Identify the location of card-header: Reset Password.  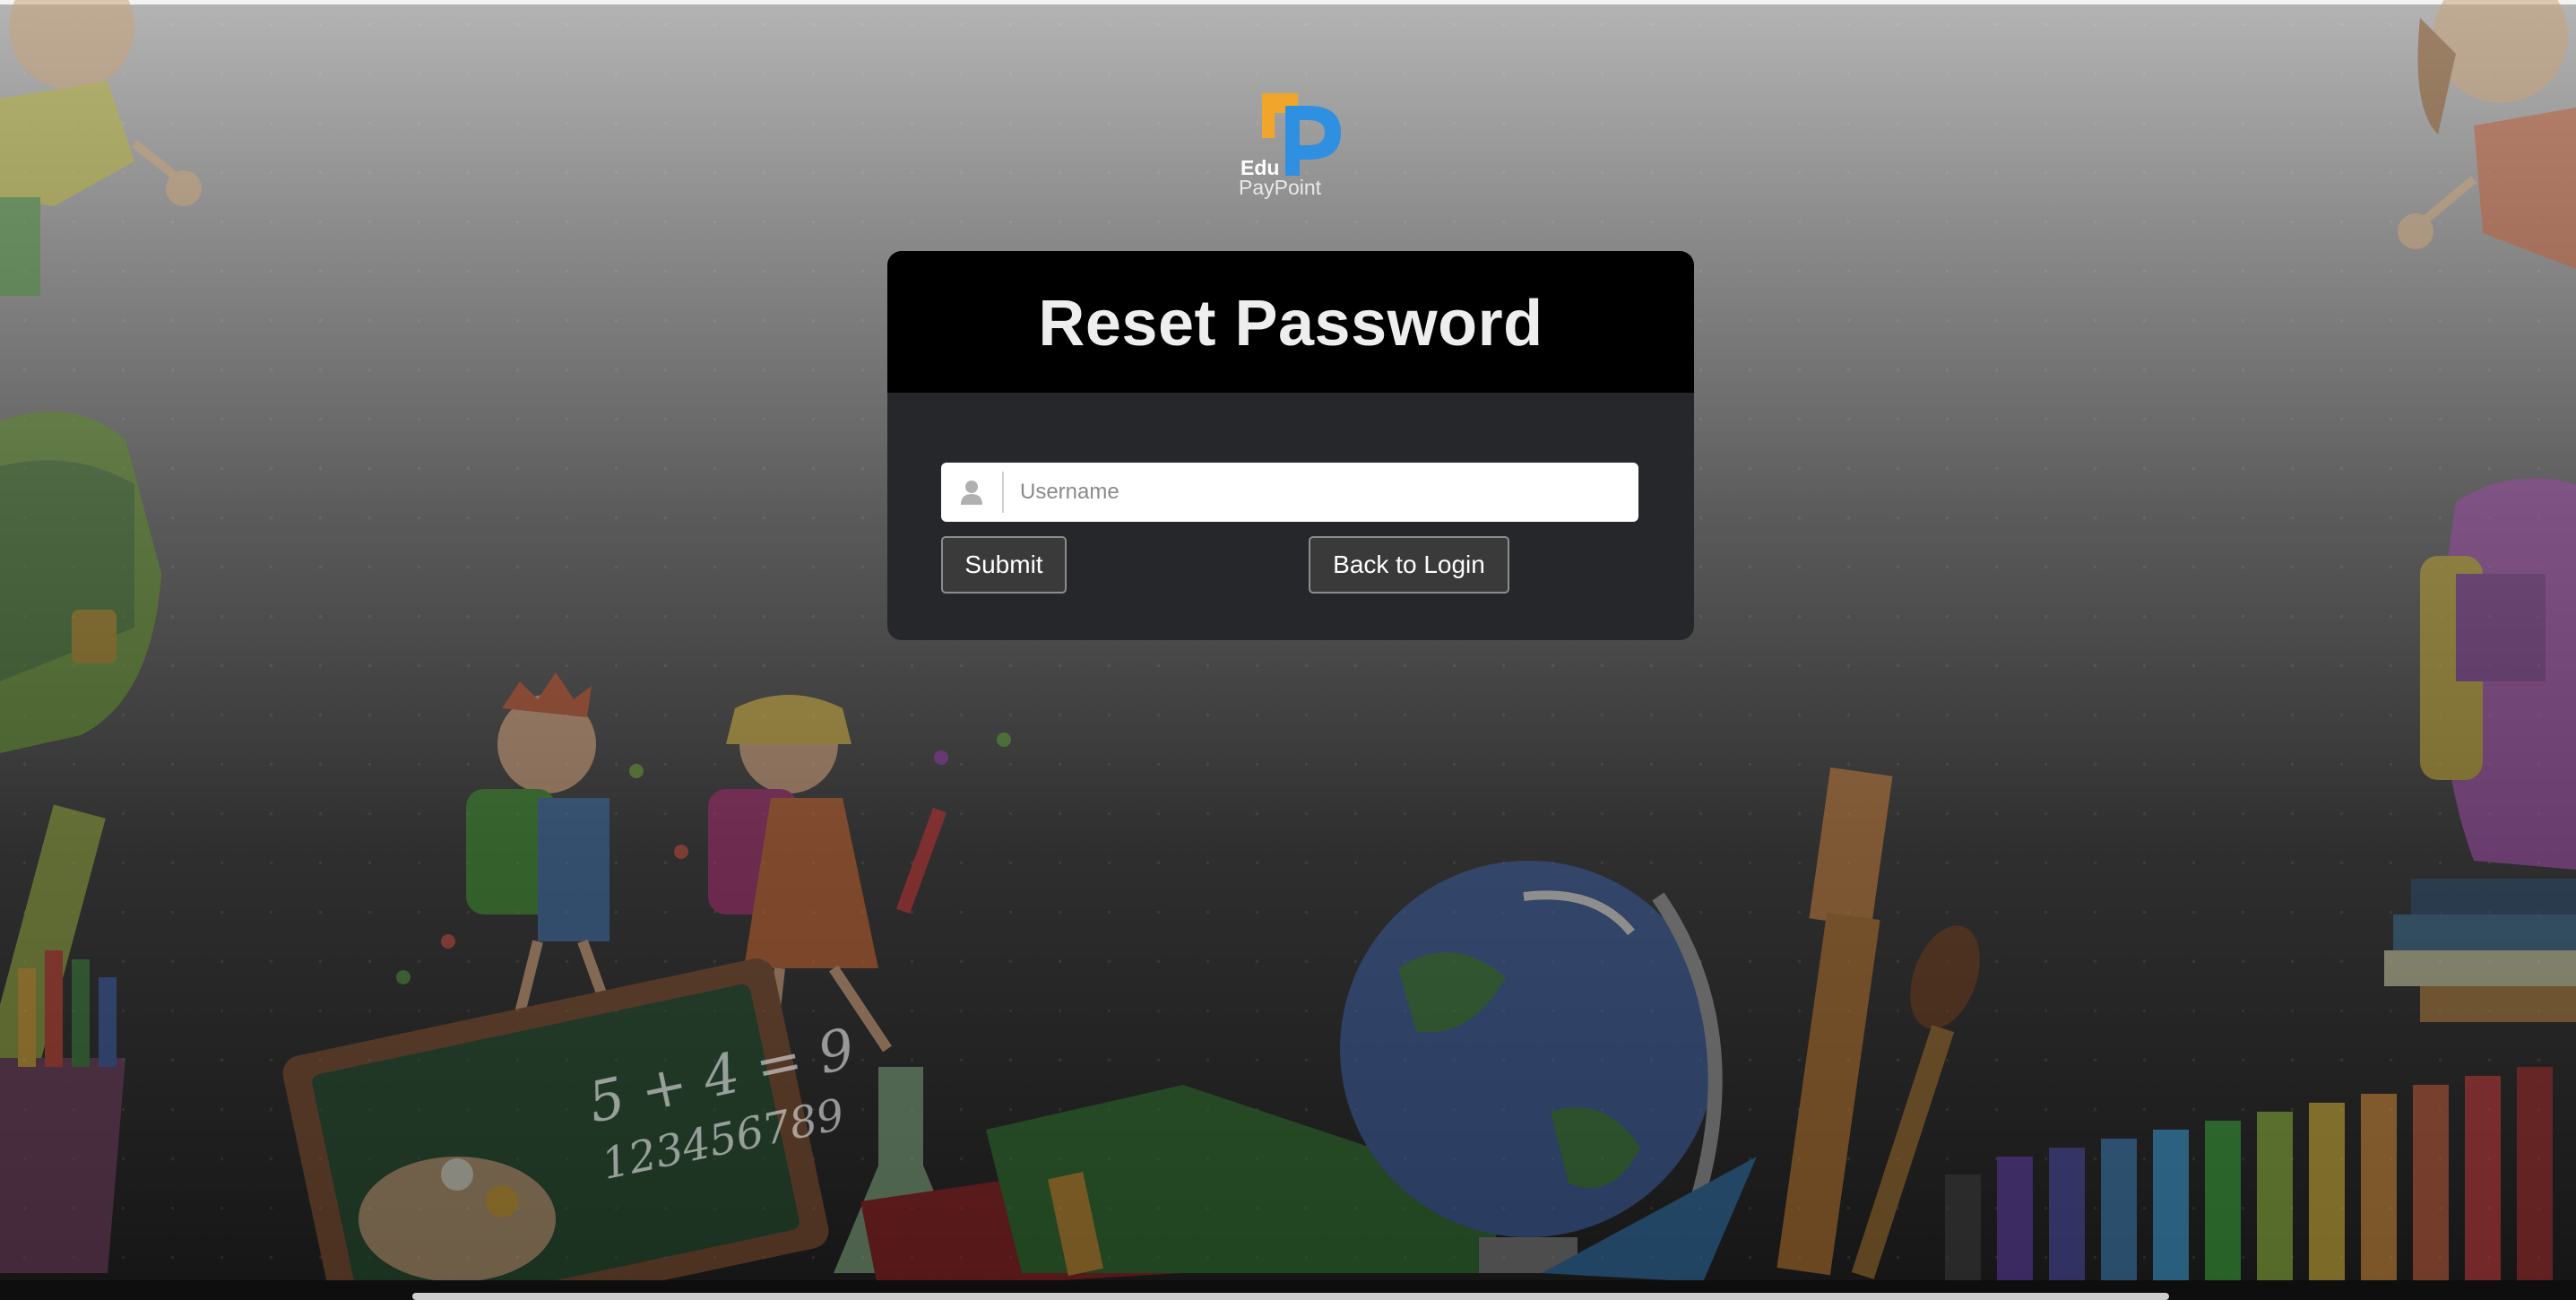
(1290, 322).